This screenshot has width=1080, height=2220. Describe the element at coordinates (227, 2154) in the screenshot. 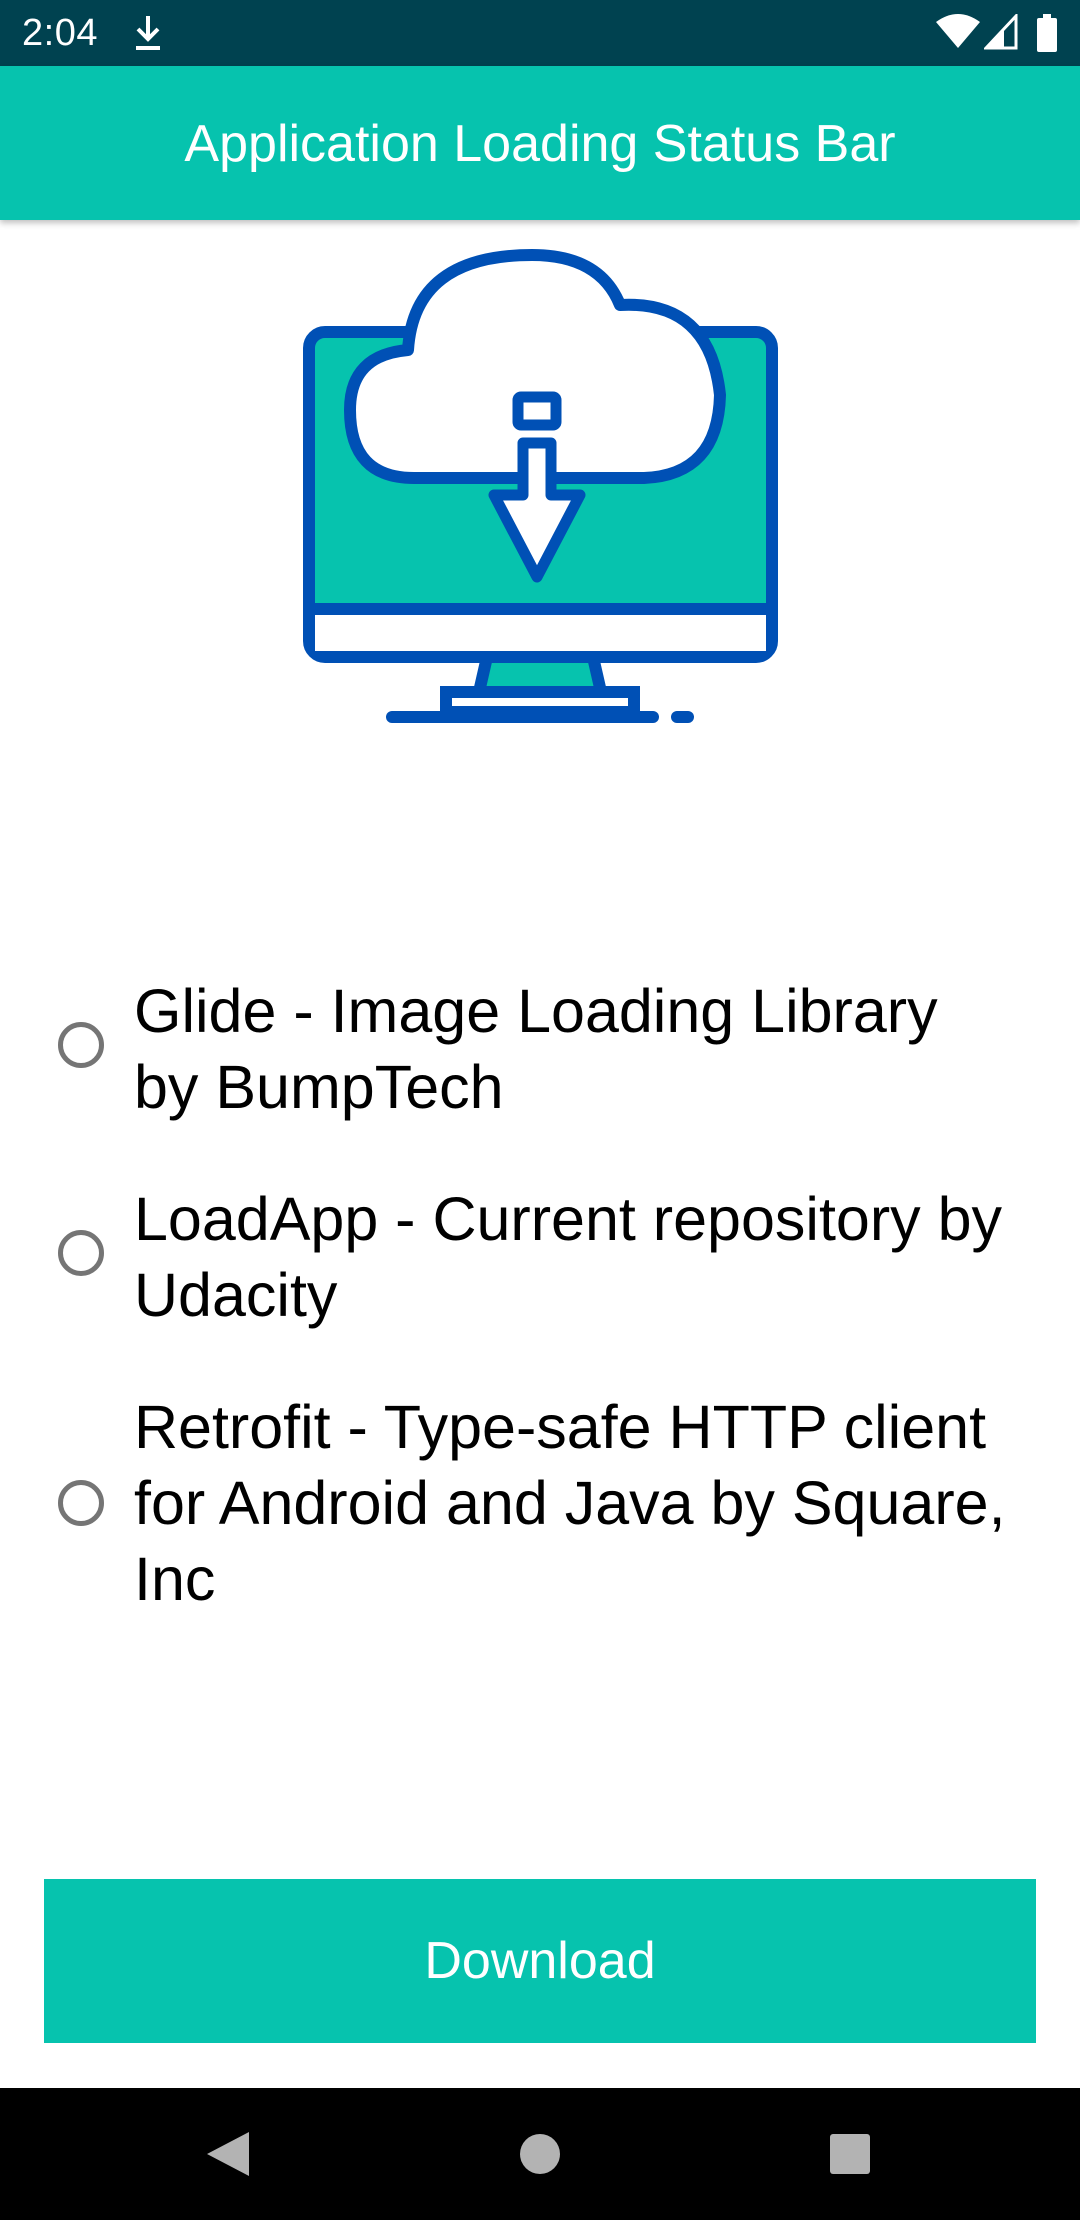

I see `back-icon` at that location.